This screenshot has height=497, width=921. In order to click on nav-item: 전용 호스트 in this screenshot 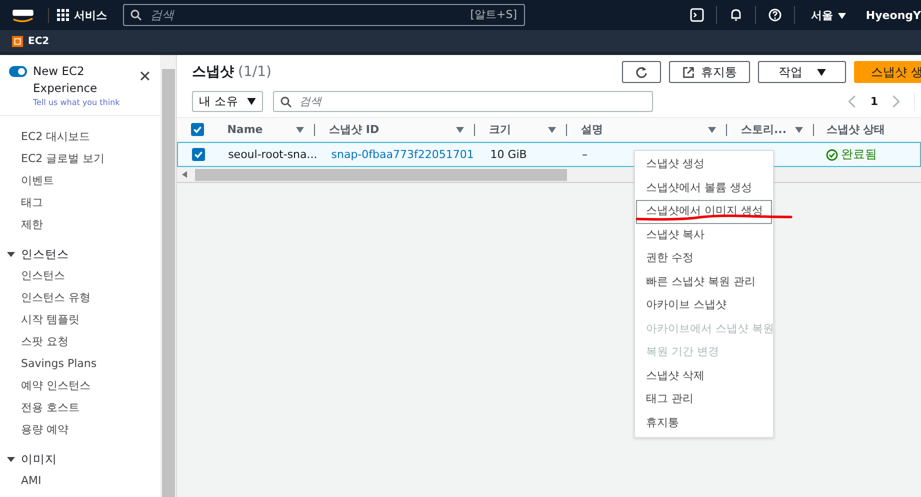, I will do `click(80, 408)`.